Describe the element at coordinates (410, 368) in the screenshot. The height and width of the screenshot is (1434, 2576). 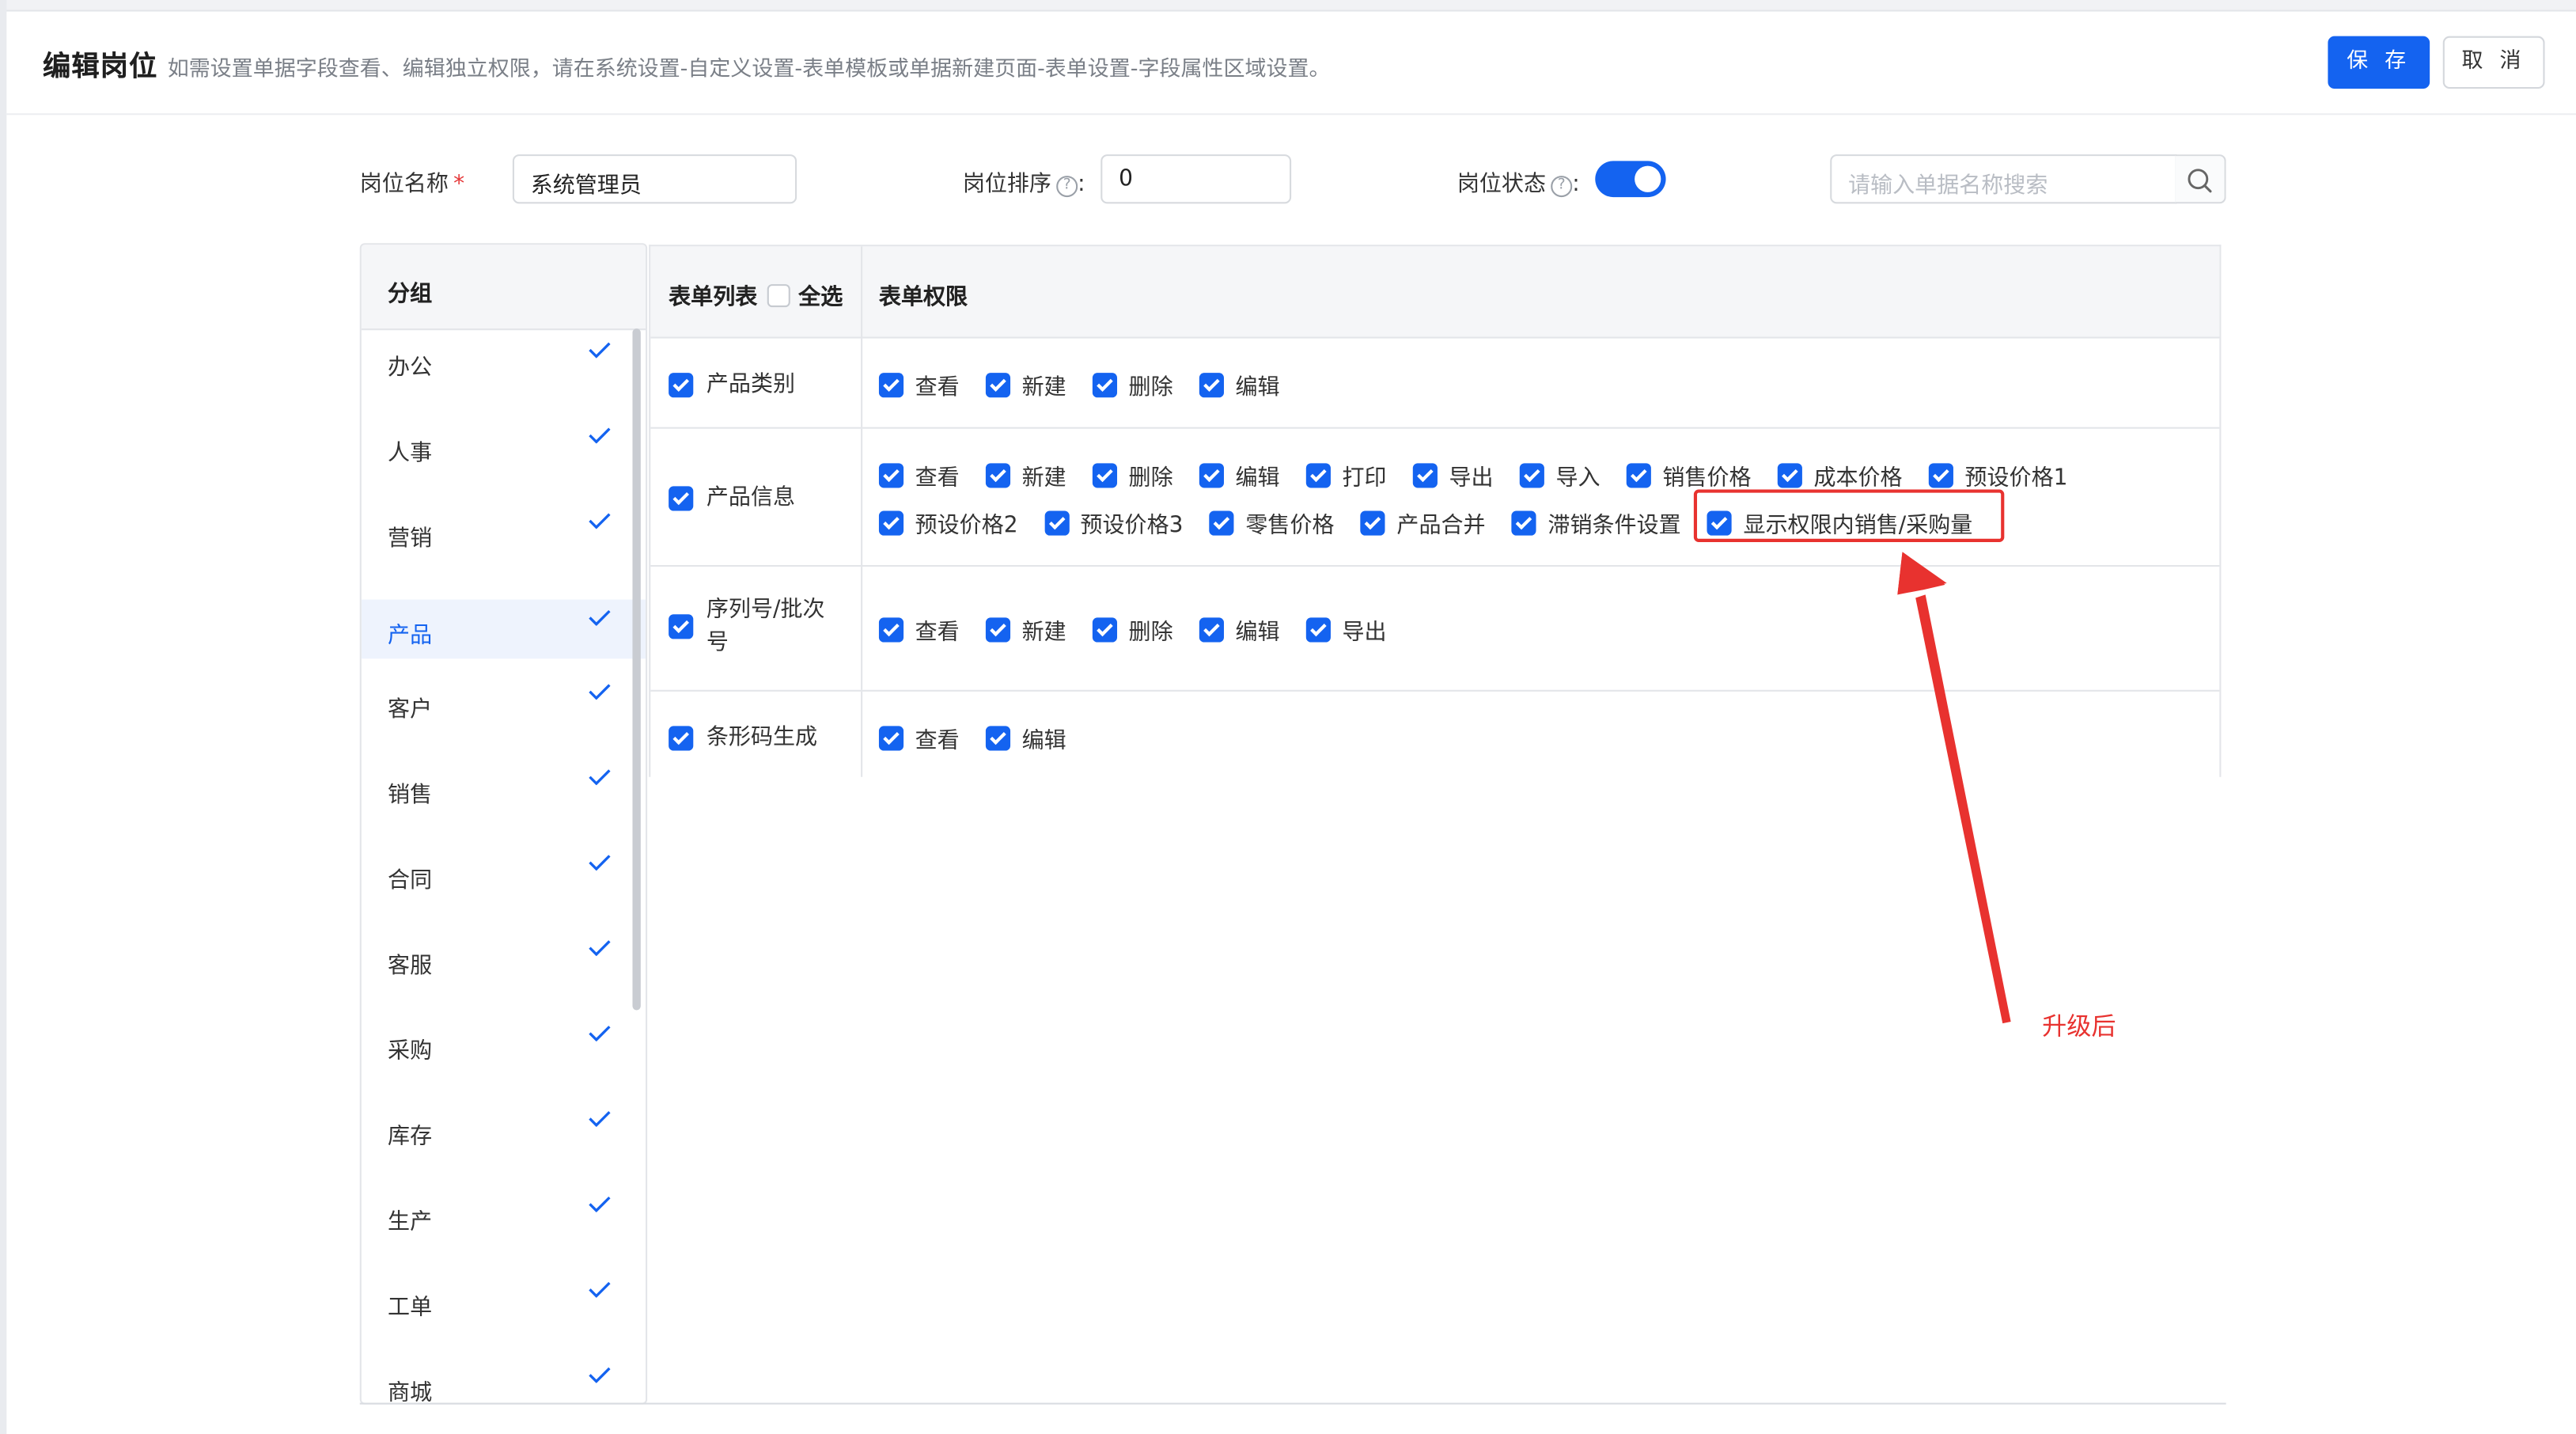
I see `group-item-label: 办公` at that location.